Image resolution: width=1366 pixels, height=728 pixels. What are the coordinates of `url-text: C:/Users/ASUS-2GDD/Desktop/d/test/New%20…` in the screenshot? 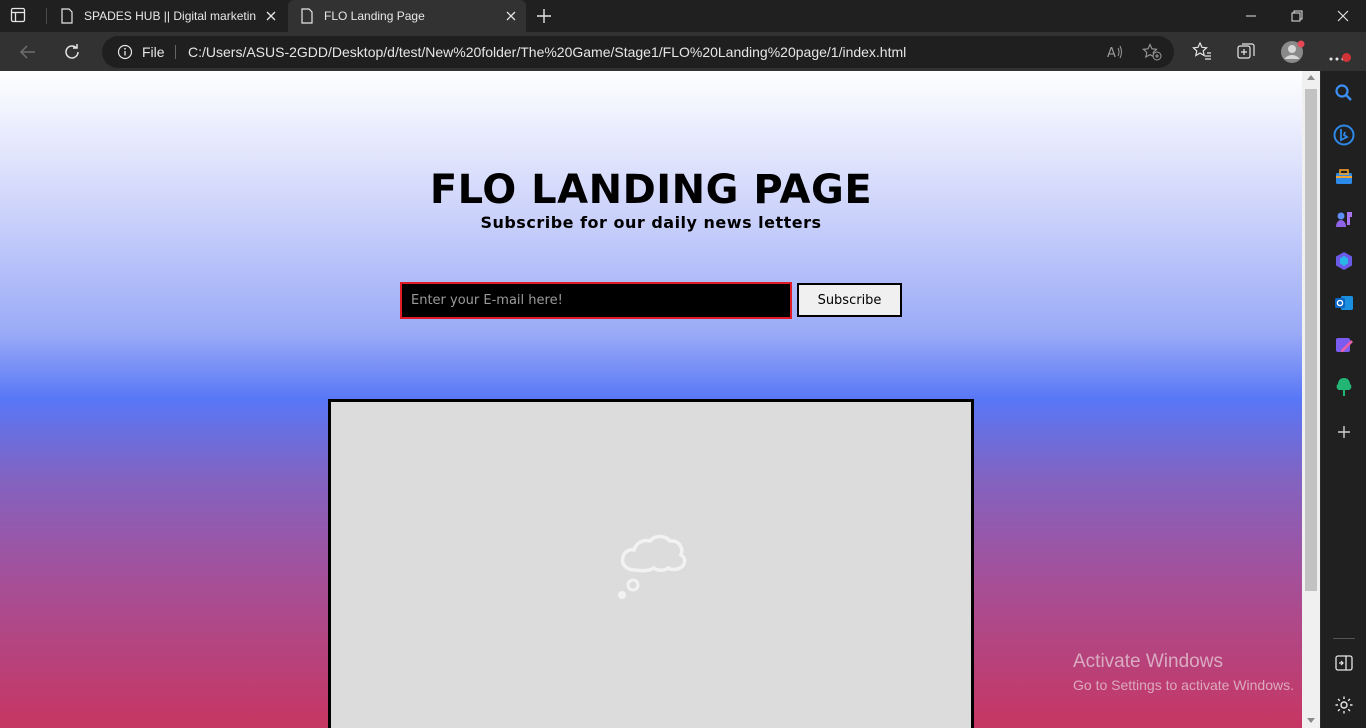 It's located at (547, 52).